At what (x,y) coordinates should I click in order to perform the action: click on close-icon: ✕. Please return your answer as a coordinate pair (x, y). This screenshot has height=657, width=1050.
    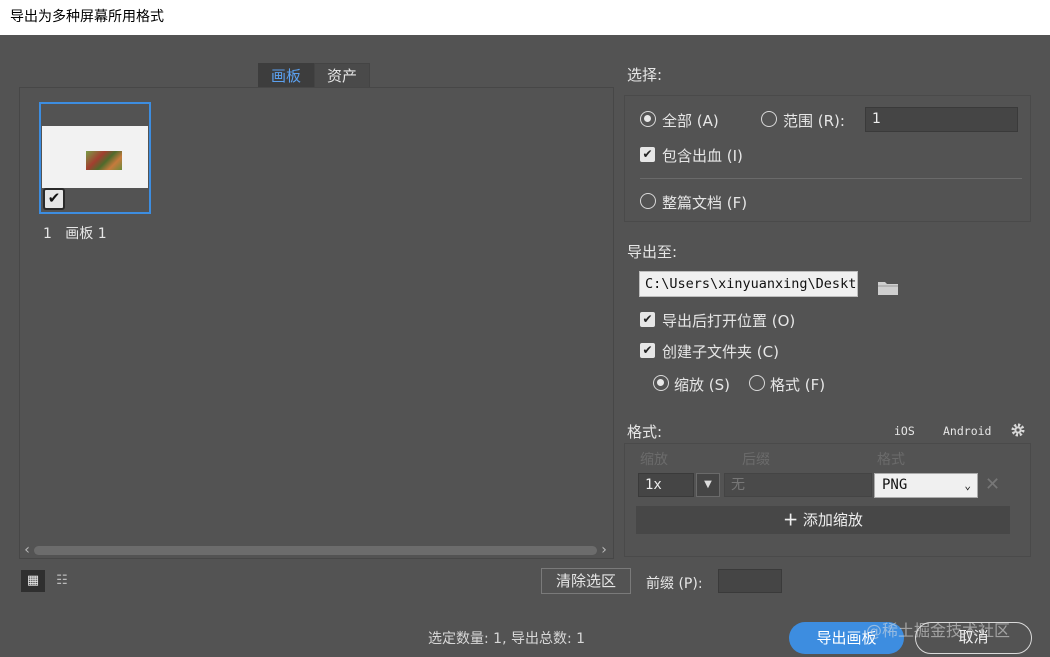
    Looking at the image, I should click on (992, 485).